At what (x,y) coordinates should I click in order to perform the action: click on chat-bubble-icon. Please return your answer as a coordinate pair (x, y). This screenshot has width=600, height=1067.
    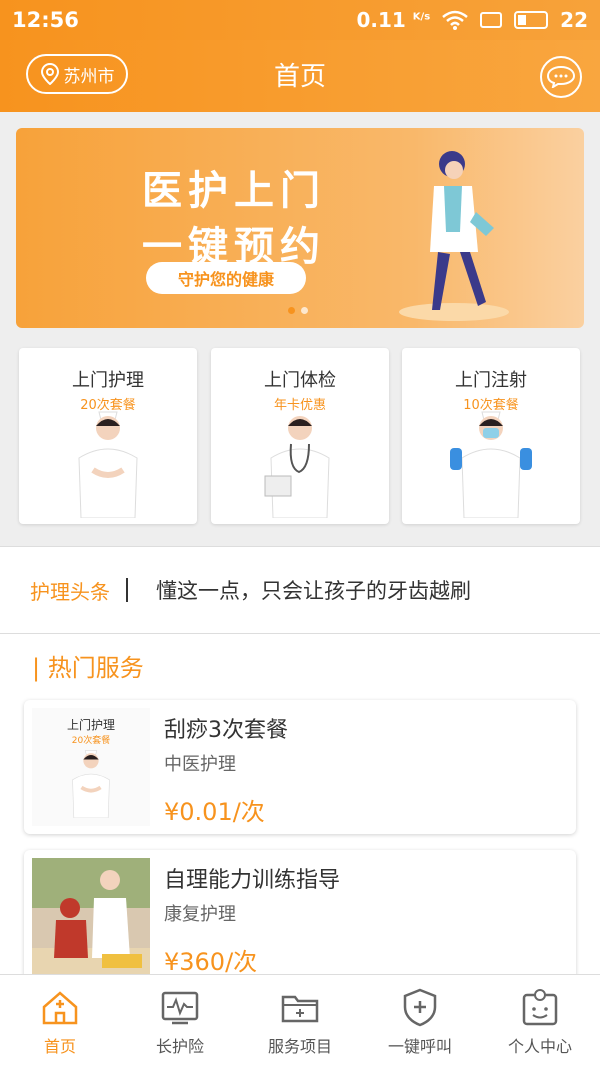
    Looking at the image, I should click on (561, 77).